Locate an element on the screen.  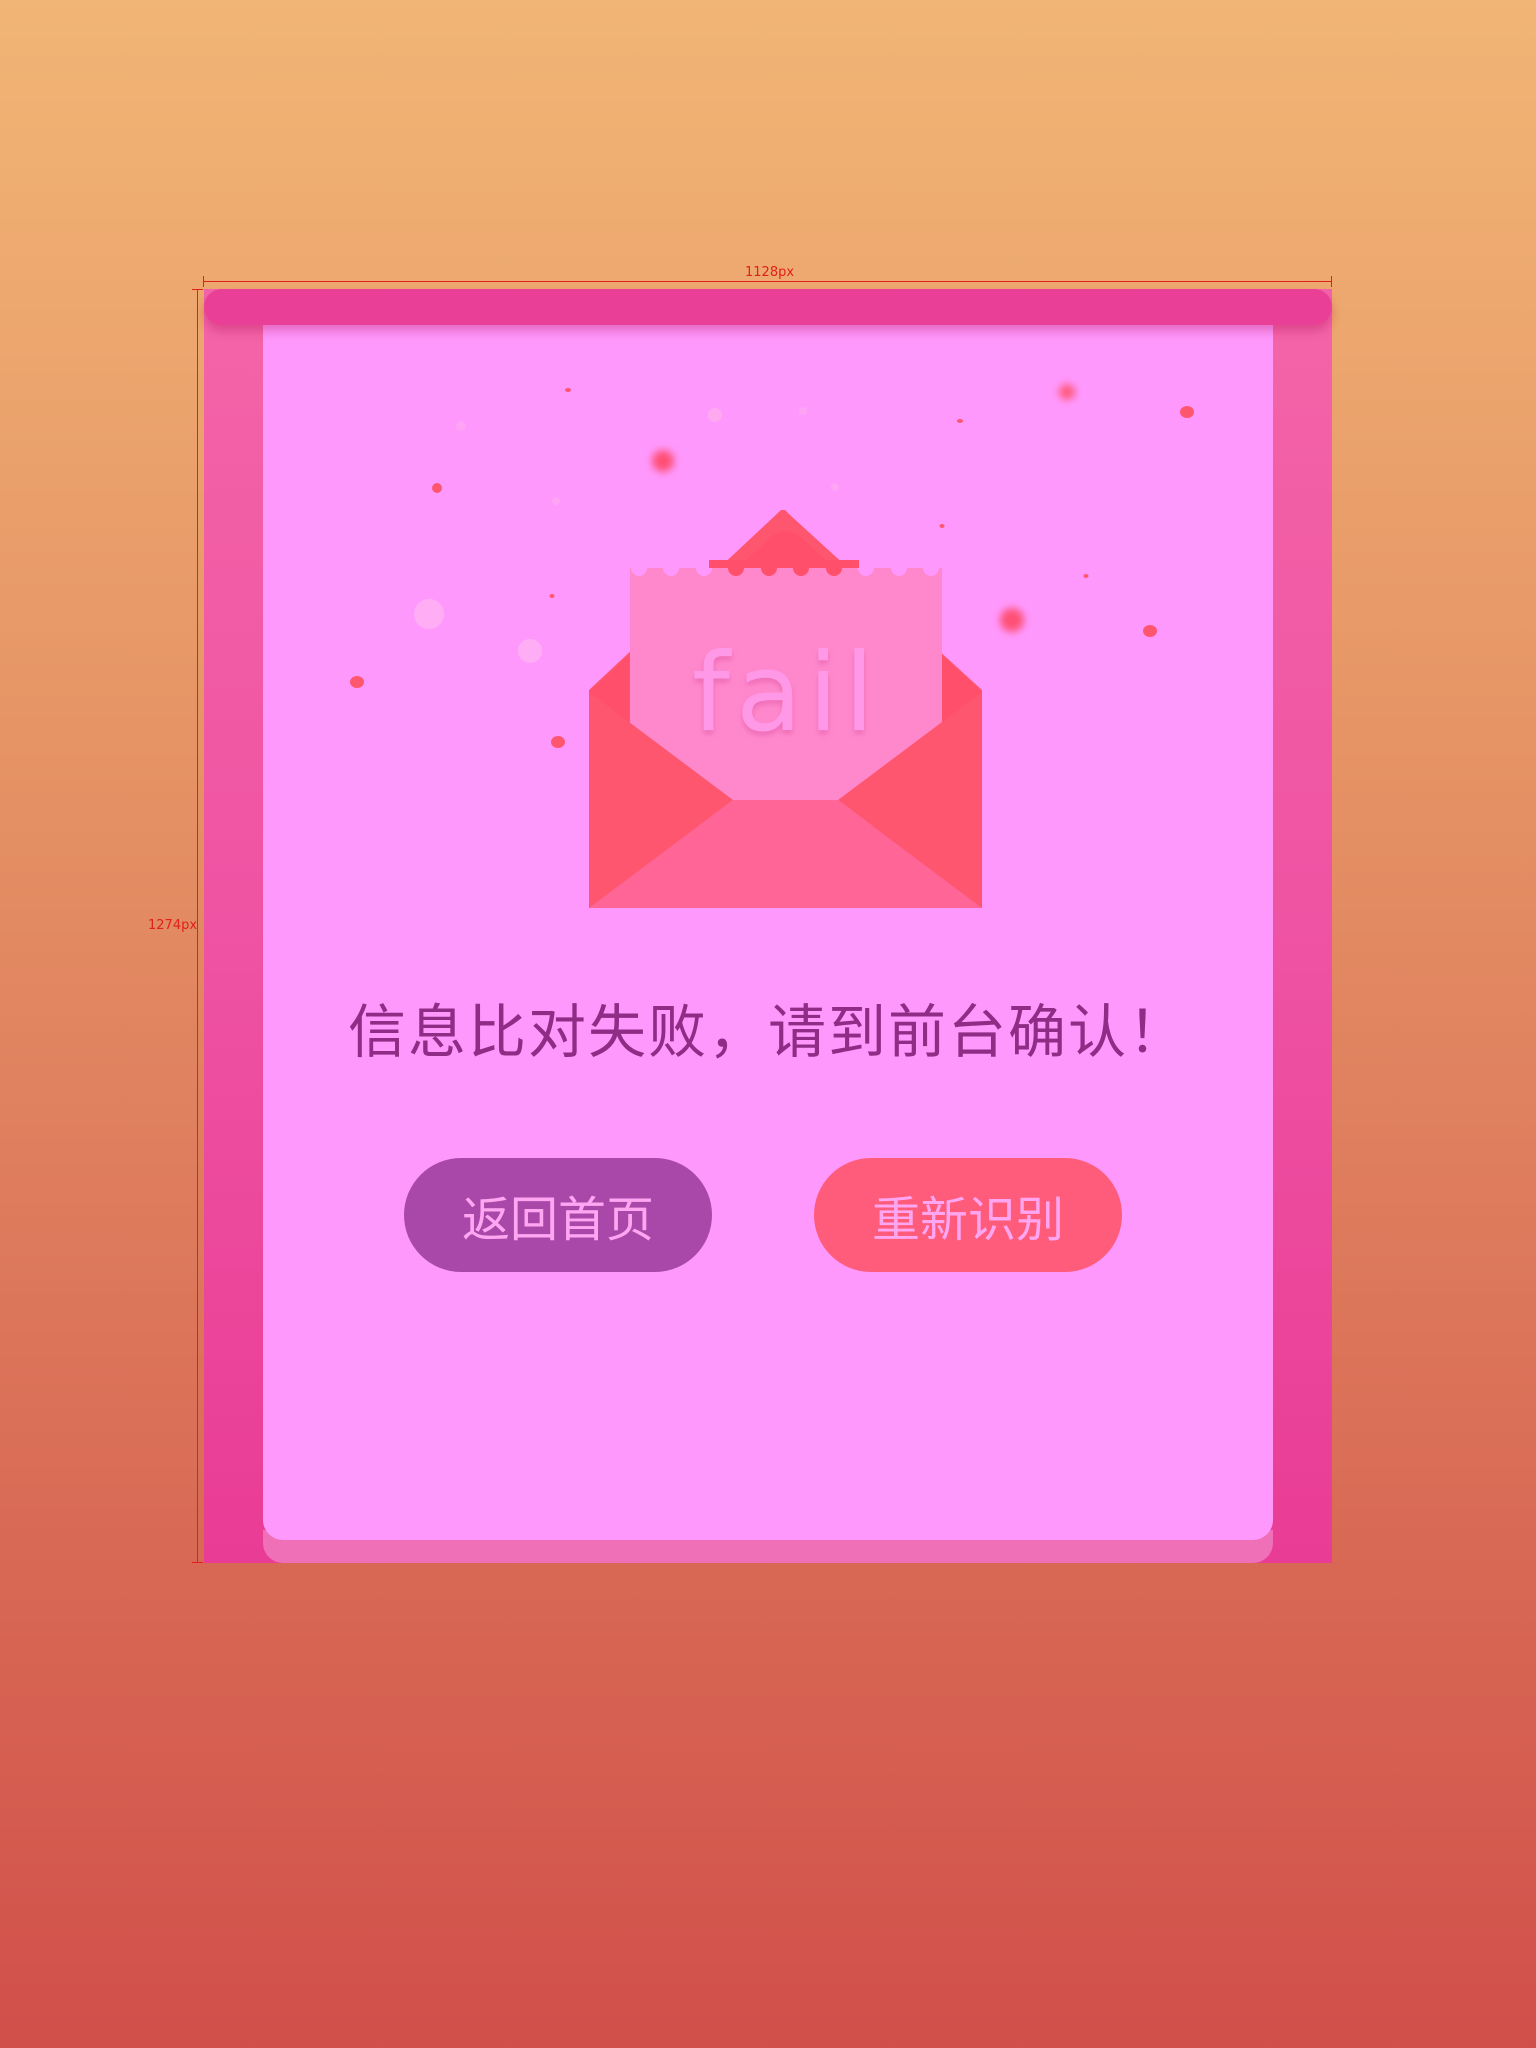
height-dimension-tick-top is located at coordinates (197, 289).